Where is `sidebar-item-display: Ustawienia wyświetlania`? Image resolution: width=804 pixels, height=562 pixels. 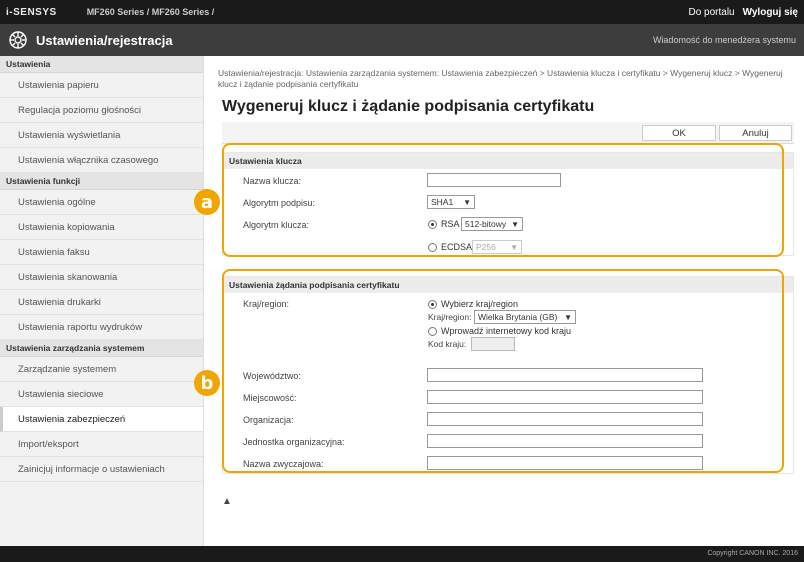
sidebar-item-display: Ustawienia wyświetlania is located at coordinates (101, 135).